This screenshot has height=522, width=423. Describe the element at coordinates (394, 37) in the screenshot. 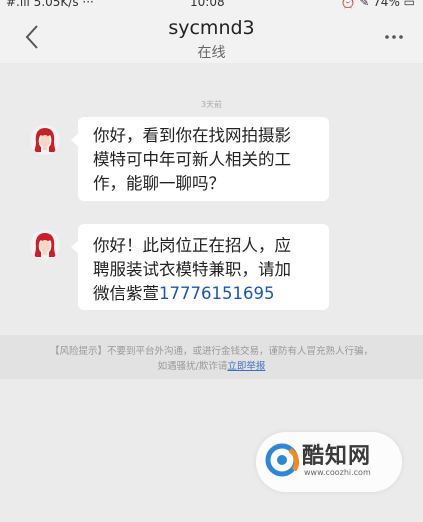

I see `more-options-icon` at that location.